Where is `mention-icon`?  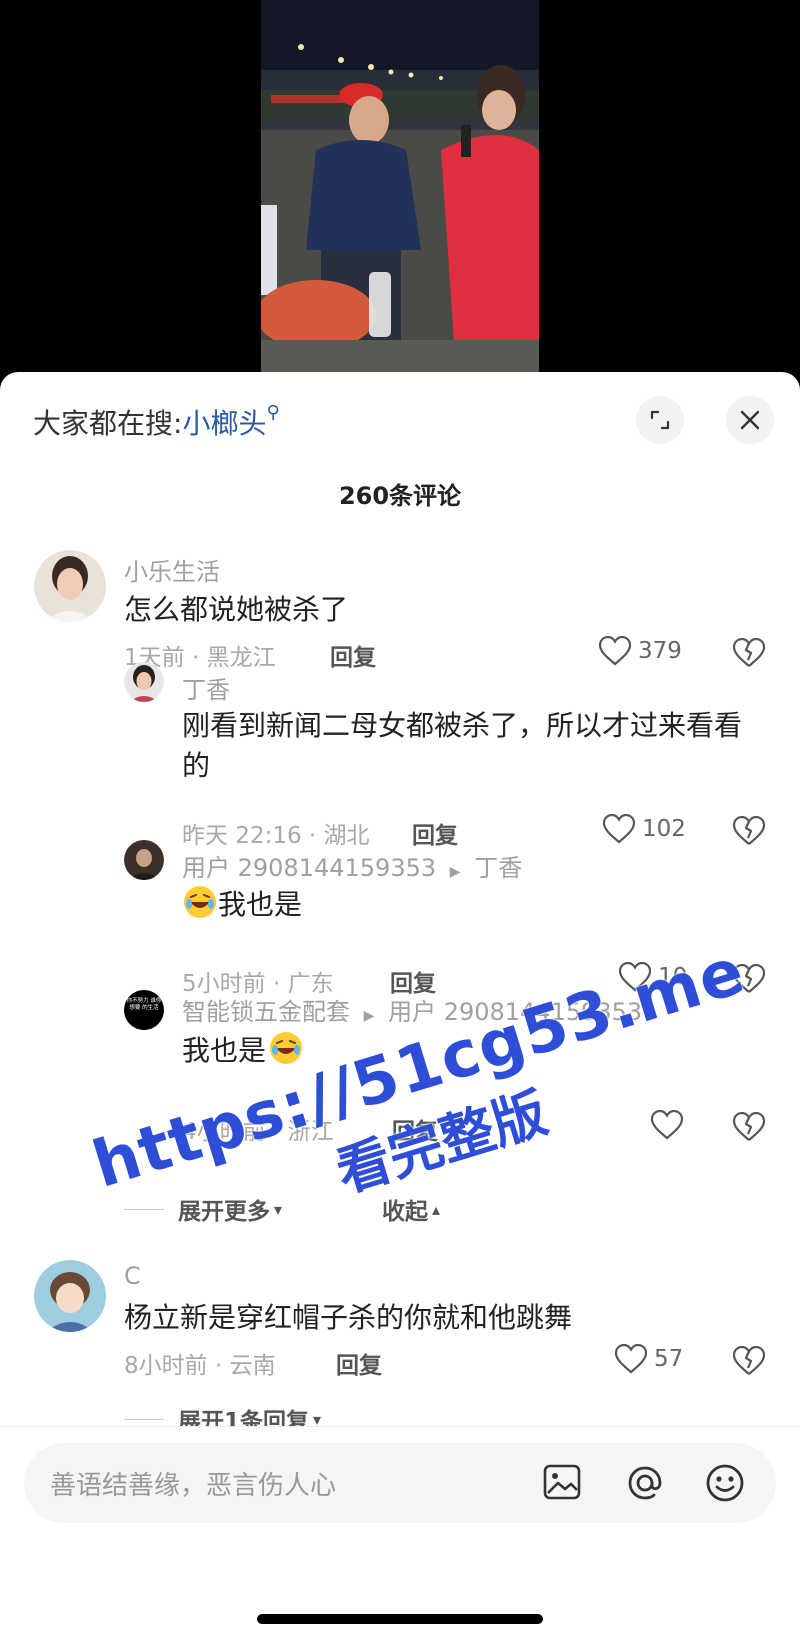
mention-icon is located at coordinates (645, 1485).